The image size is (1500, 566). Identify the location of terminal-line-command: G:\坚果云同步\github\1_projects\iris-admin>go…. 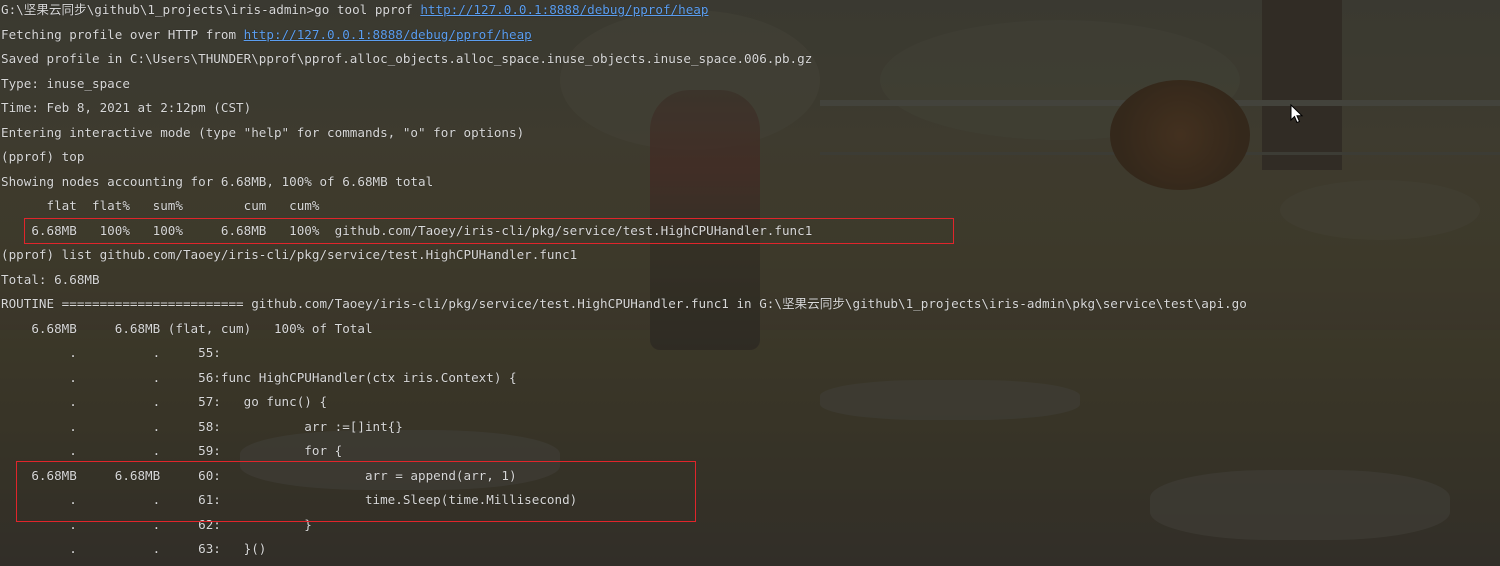
(354, 10).